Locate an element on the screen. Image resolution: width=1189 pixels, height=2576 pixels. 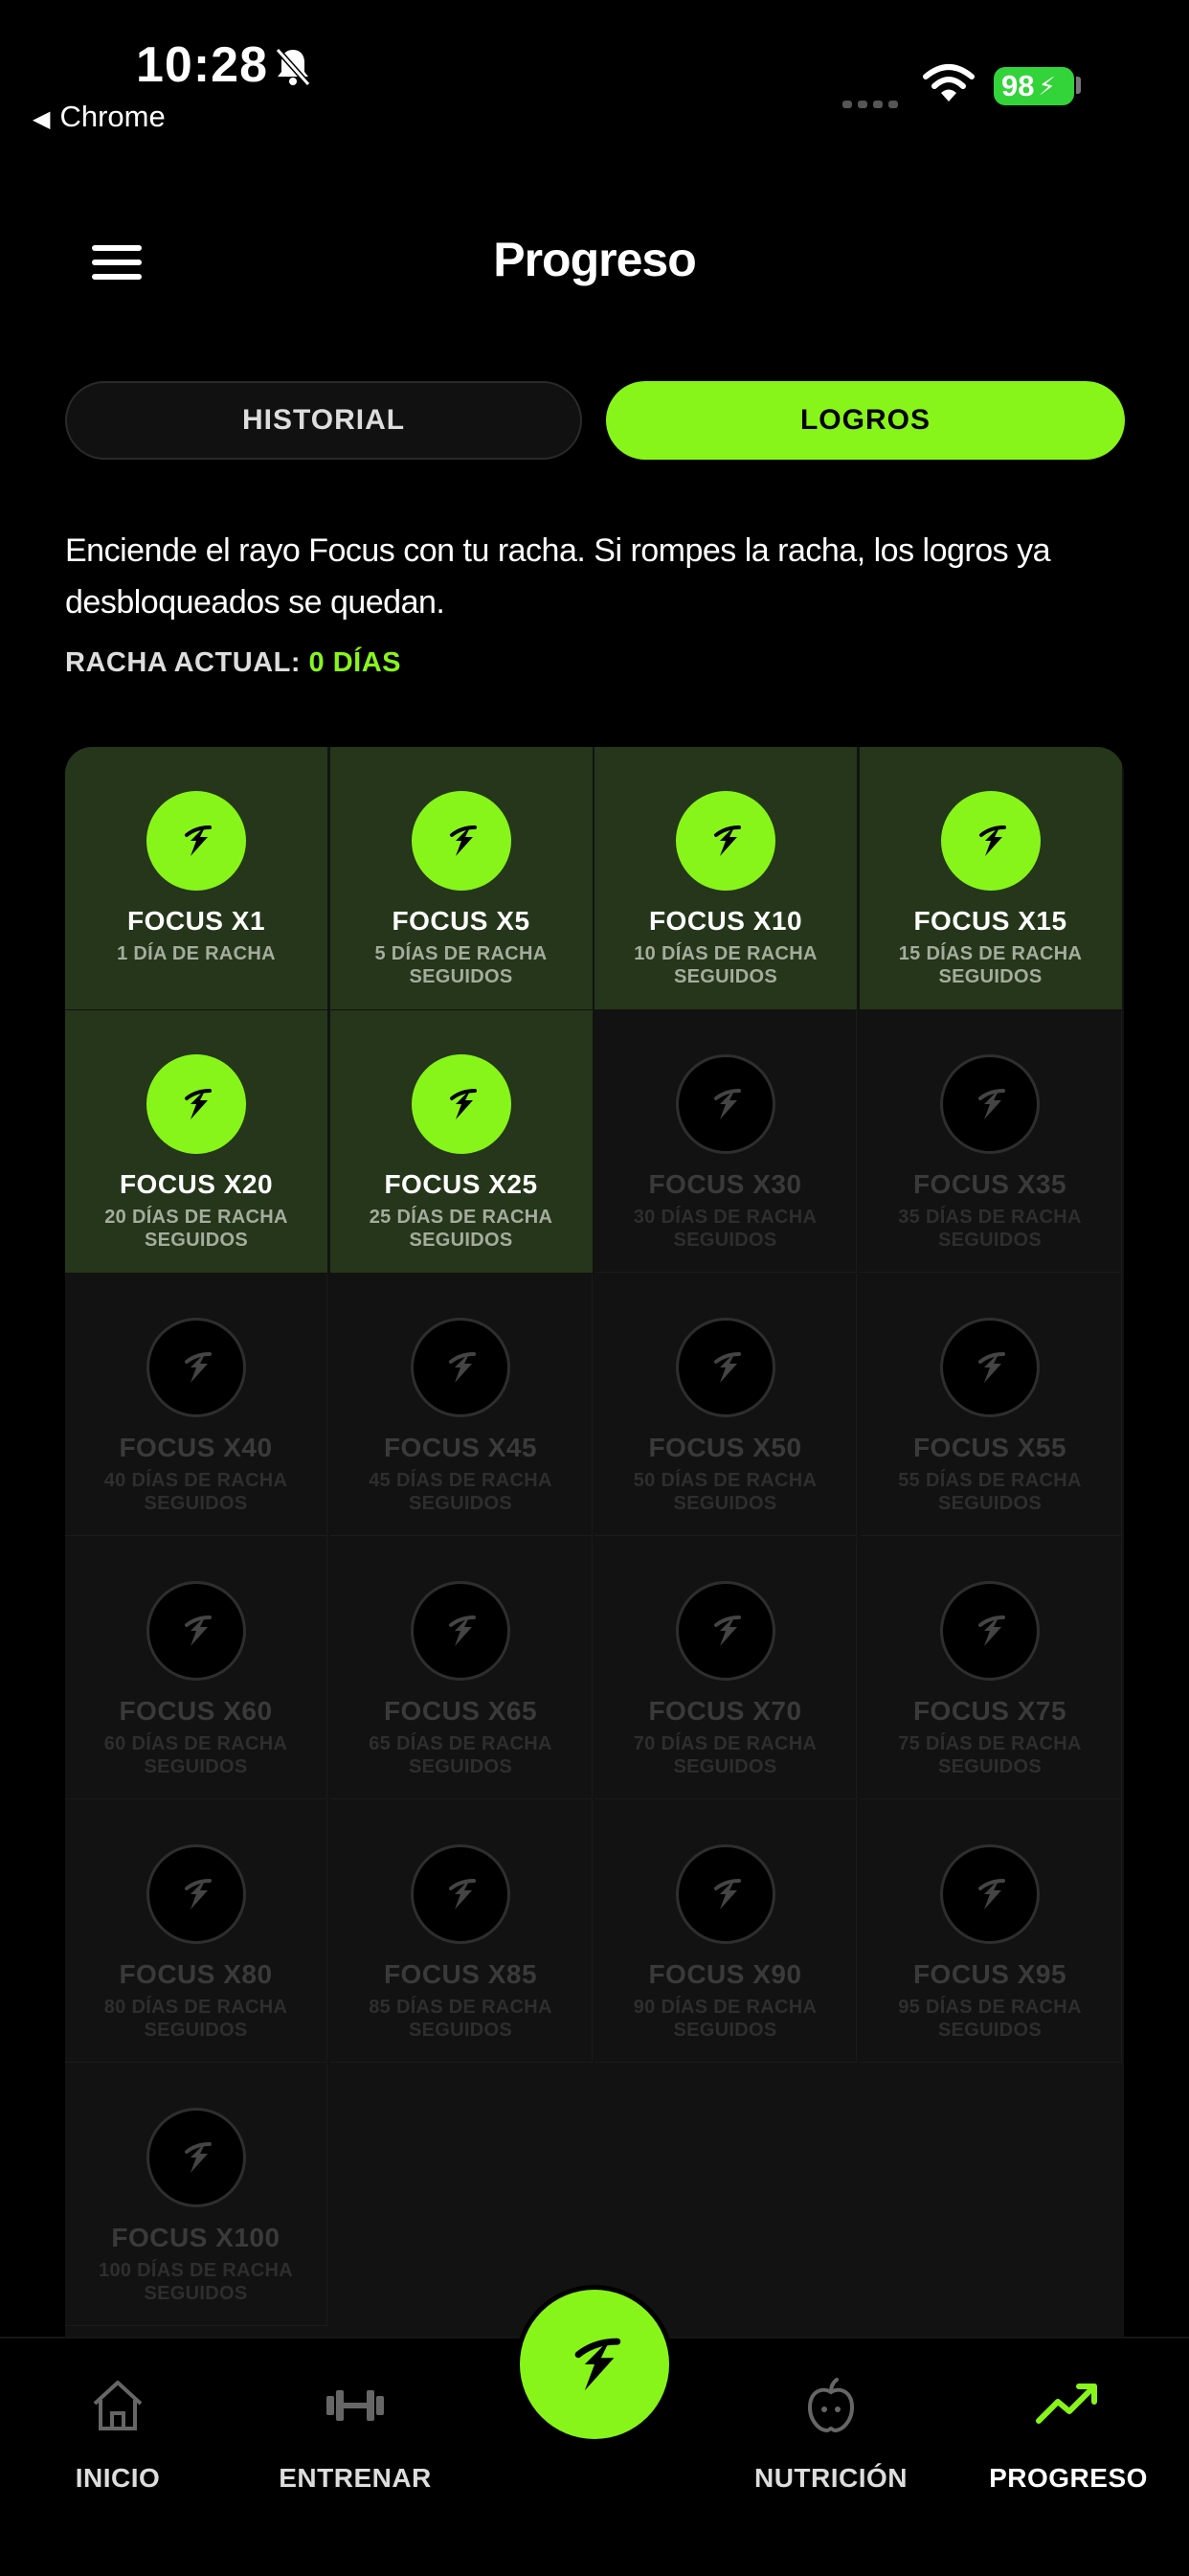
streak-label: RACHA ACTUAL: is located at coordinates (183, 662).